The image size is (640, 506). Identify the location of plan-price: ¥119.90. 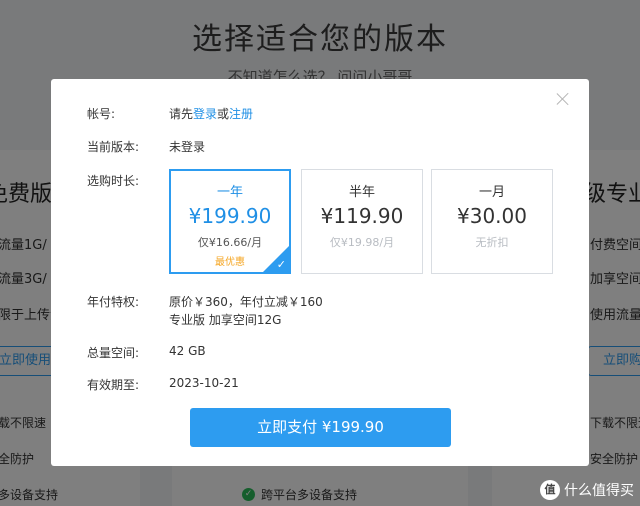
(362, 216).